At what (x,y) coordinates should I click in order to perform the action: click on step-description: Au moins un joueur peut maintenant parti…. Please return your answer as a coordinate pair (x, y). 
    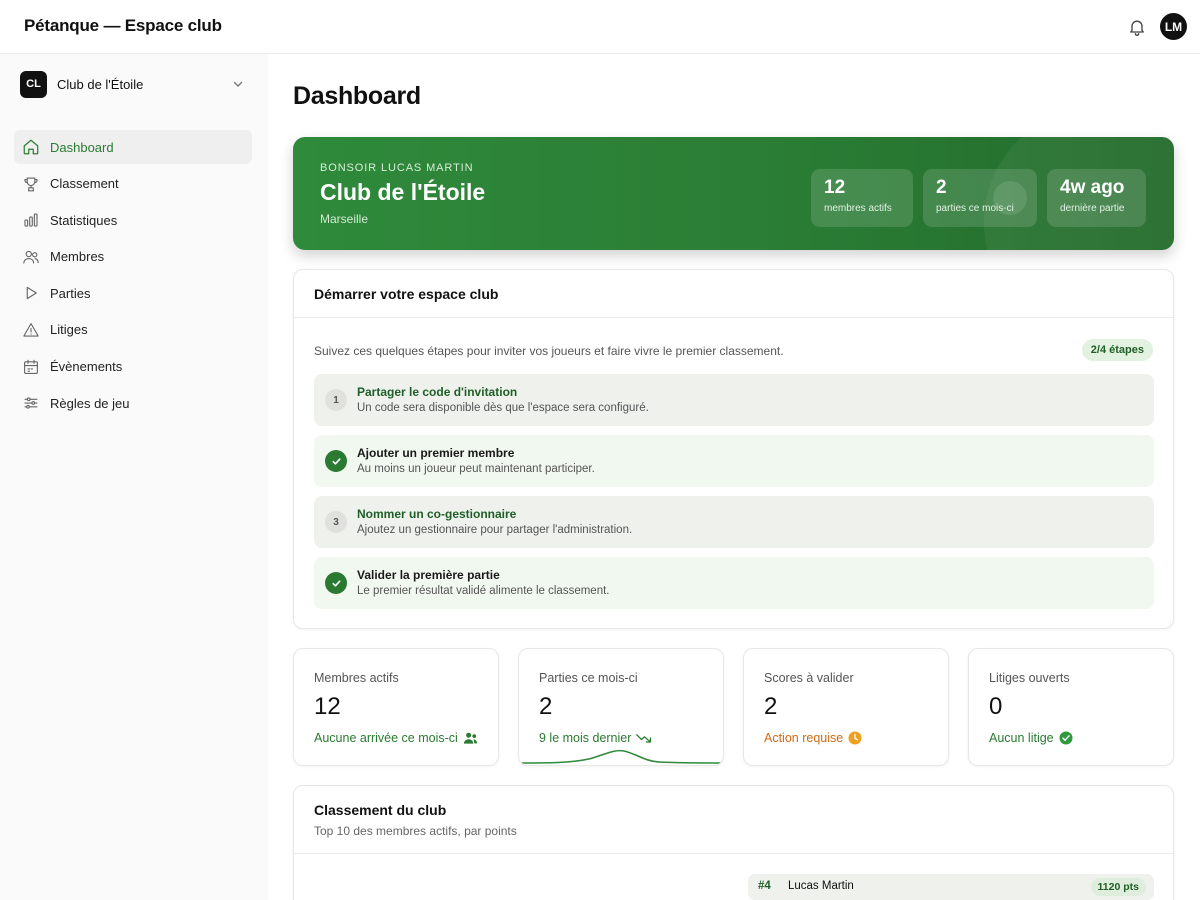
    Looking at the image, I should click on (476, 469).